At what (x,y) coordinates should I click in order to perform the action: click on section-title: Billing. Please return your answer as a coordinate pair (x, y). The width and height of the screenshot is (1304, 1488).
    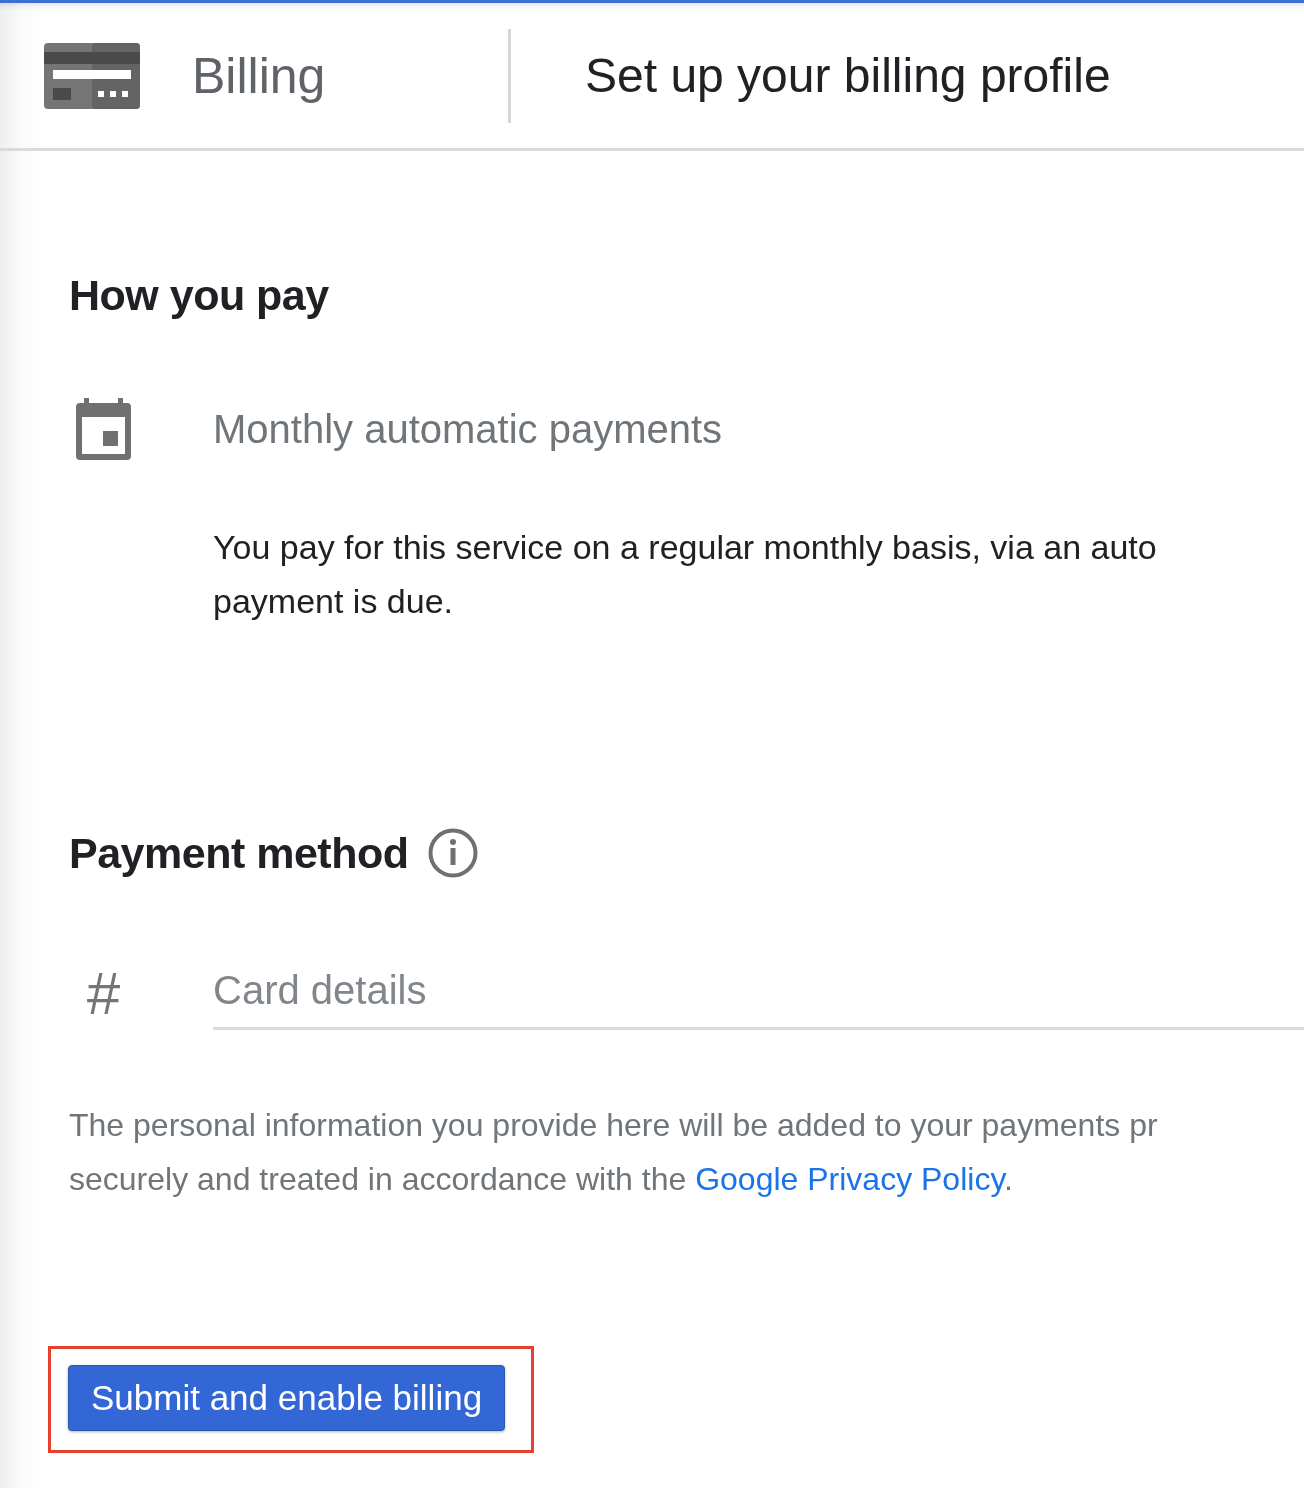
    Looking at the image, I should click on (259, 75).